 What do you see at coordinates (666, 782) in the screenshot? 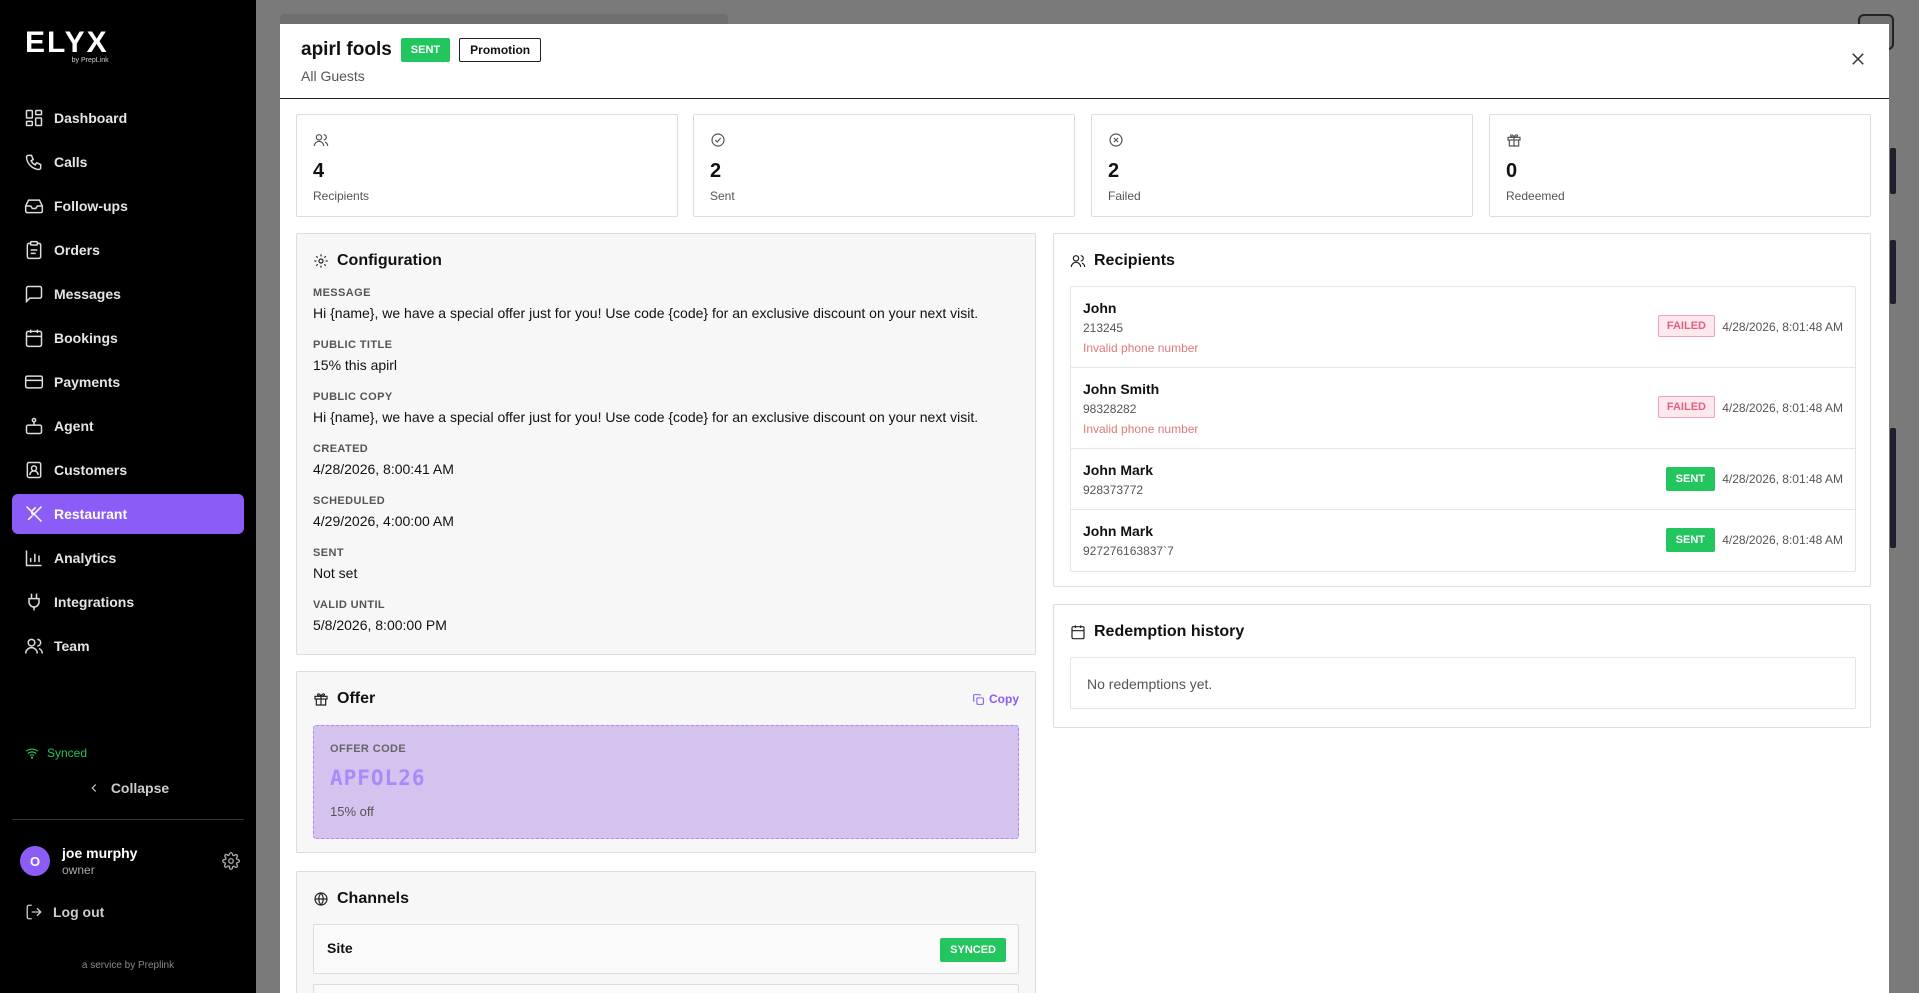
I see `offer-code-box: OFFER CODE APFOL26 15% off` at bounding box center [666, 782].